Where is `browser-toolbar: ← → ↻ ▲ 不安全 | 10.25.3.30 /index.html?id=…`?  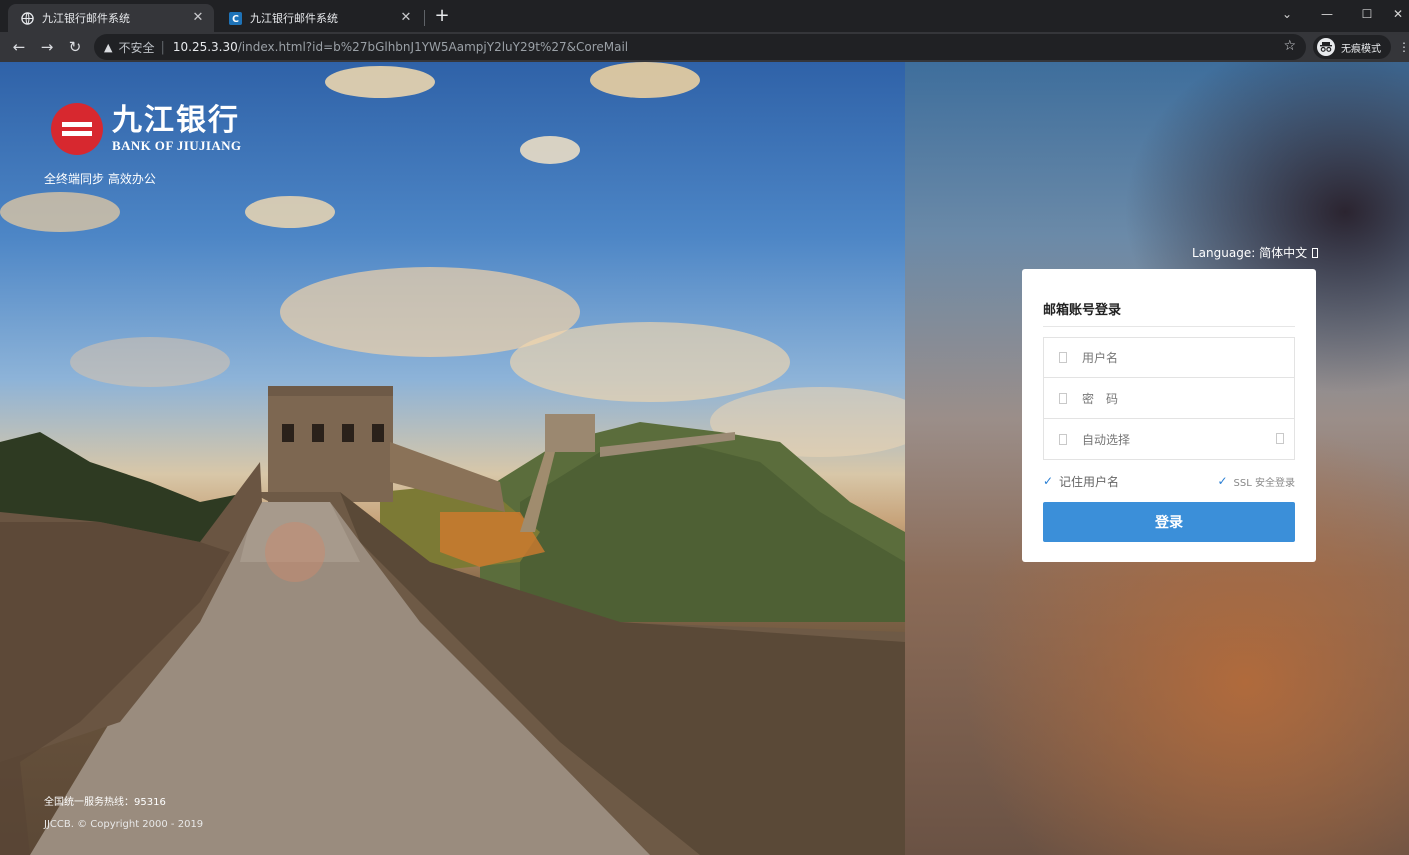 browser-toolbar: ← → ↻ ▲ 不安全 | 10.25.3.30 /index.html?id=… is located at coordinates (704, 47).